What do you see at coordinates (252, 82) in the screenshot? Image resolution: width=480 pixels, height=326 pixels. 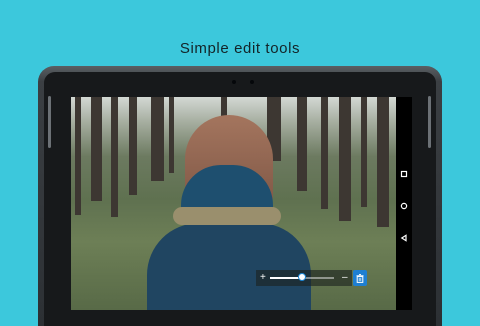 I see `sensor-dot` at bounding box center [252, 82].